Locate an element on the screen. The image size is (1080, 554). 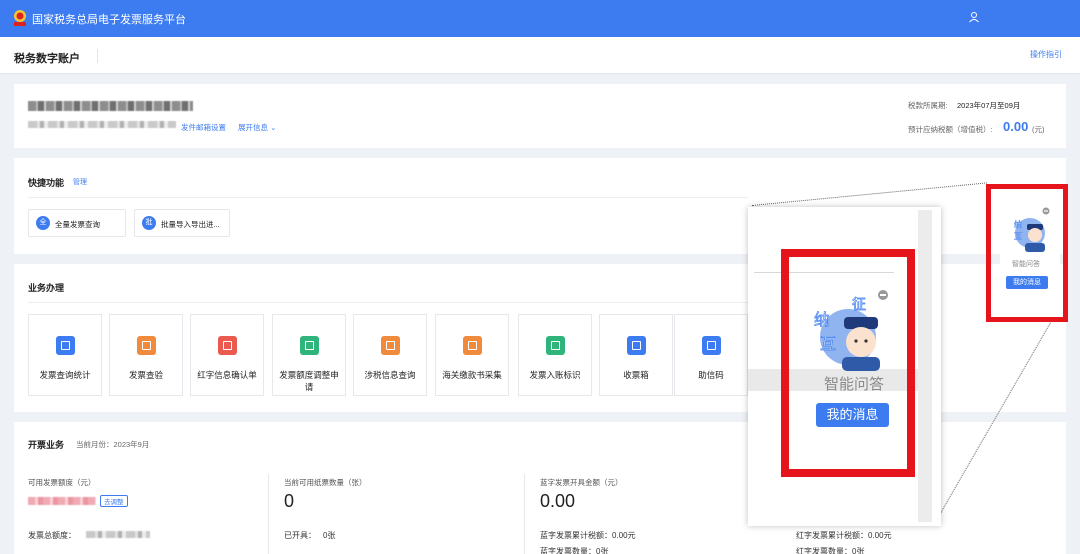
entry-mark-icon is located at coordinates (555, 345).